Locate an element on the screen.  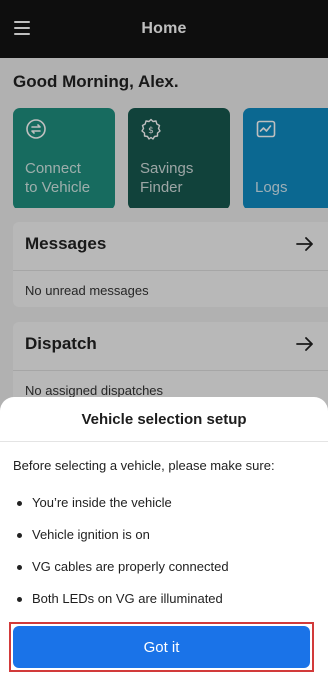
got-it-highlight: Got it is located at coordinates (161, 647).